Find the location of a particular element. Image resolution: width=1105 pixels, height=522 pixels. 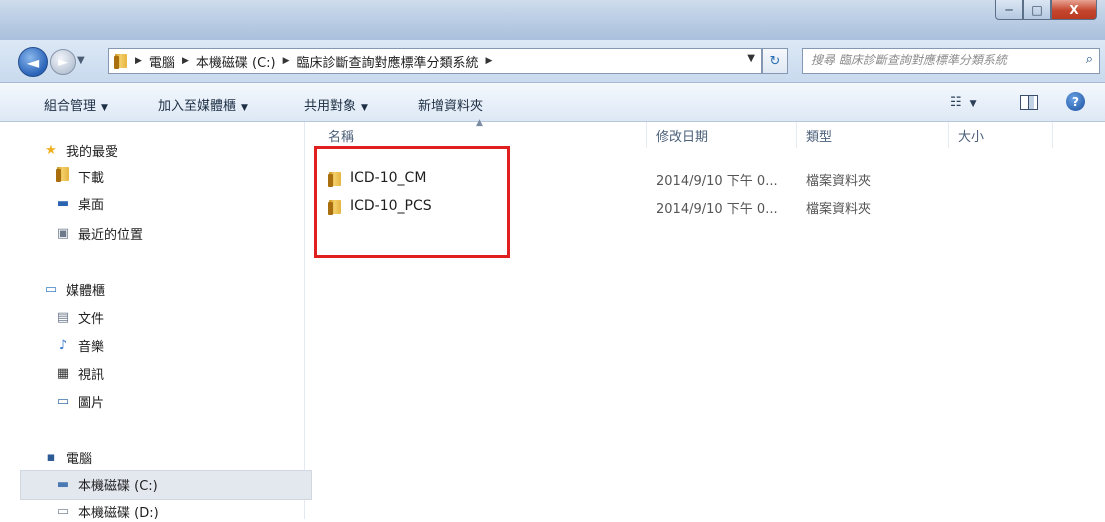

sidebar-item-label: 本機磁碟 (C:) is located at coordinates (118, 486).